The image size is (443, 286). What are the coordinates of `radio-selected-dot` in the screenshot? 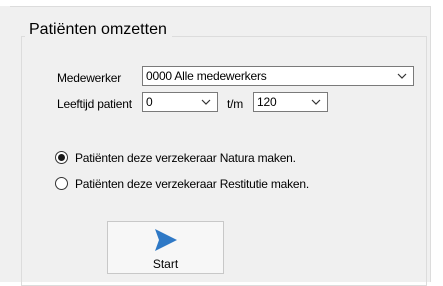 It's located at (61, 157).